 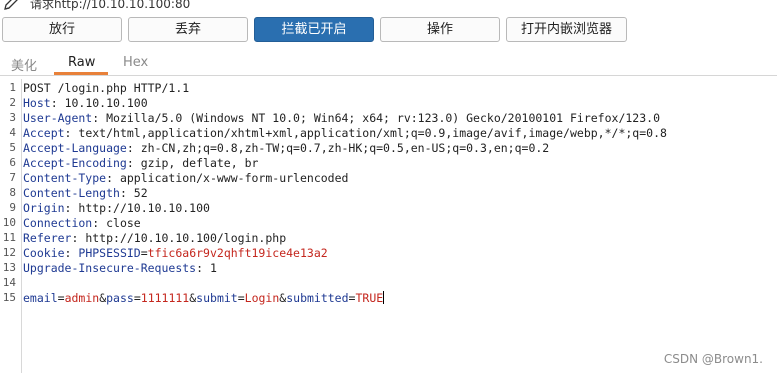 What do you see at coordinates (384, 297) in the screenshot?
I see `text-cursor` at bounding box center [384, 297].